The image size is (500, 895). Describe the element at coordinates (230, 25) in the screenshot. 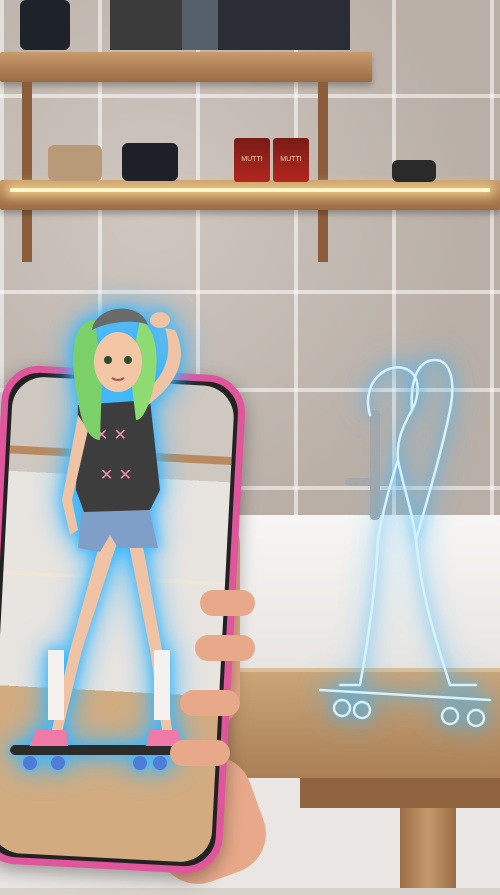

I see `books` at that location.